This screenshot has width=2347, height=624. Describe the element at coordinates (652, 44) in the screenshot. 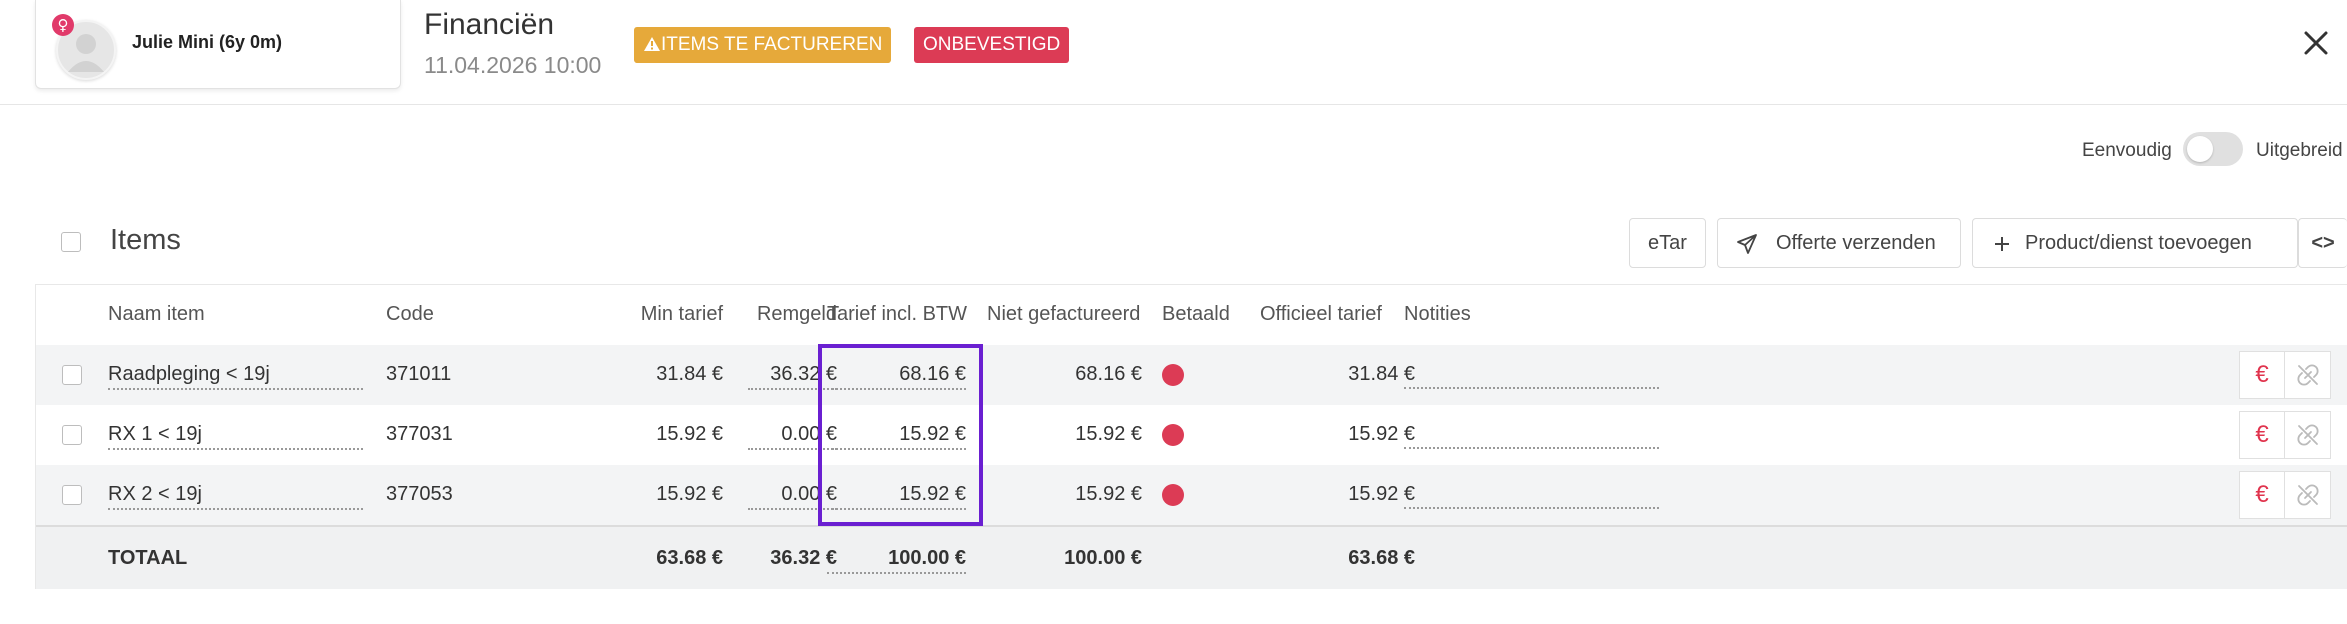

I see `warning-icon` at that location.